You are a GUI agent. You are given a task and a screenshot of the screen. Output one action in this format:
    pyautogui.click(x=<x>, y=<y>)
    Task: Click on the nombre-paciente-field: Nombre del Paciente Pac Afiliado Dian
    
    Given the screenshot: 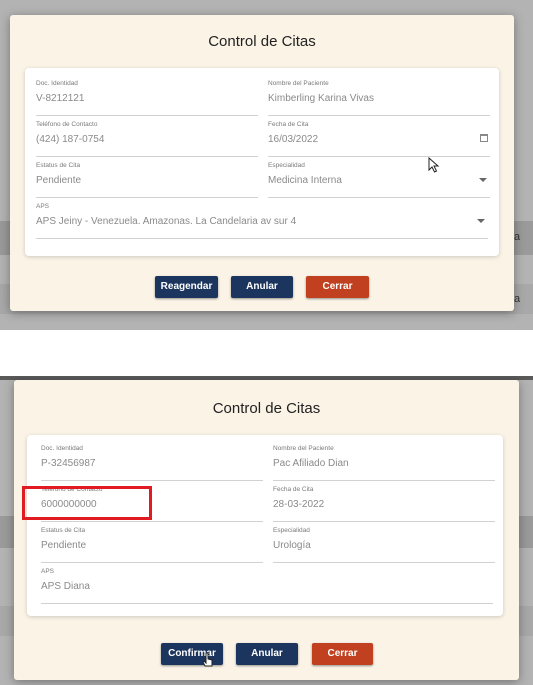 What is the action you would take?
    pyautogui.click(x=384, y=463)
    